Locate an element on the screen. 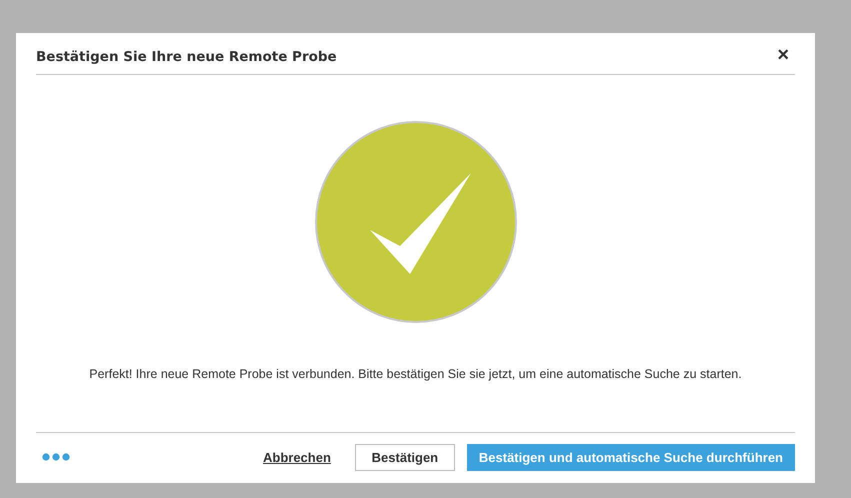  more-options-icon is located at coordinates (56, 457).